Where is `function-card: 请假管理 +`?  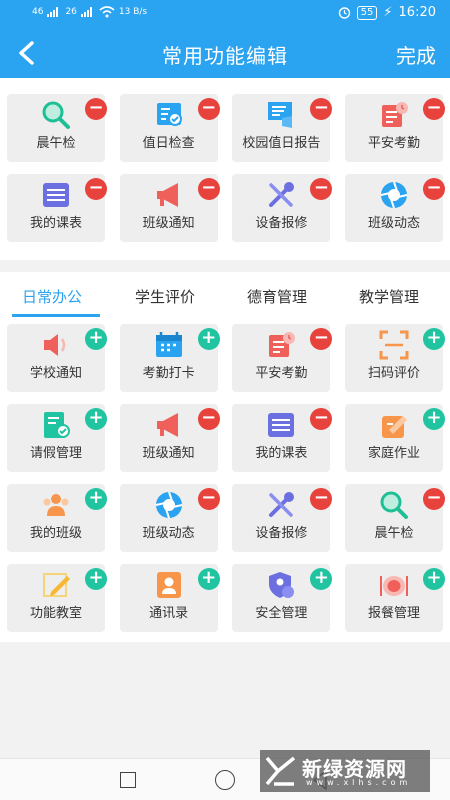 function-card: 请假管理 + is located at coordinates (57, 438).